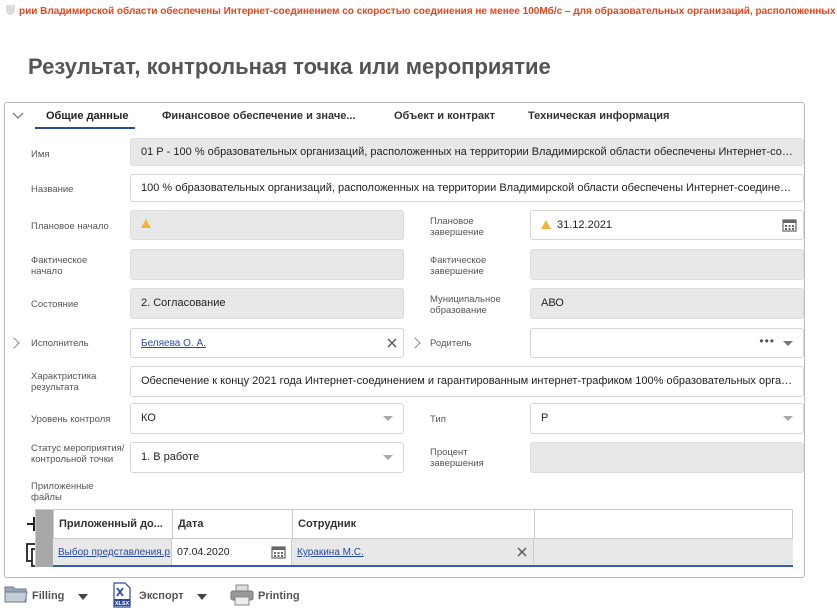 Image resolution: width=837 pixels, height=612 pixels. What do you see at coordinates (16, 594) in the screenshot?
I see `folder-icon` at bounding box center [16, 594].